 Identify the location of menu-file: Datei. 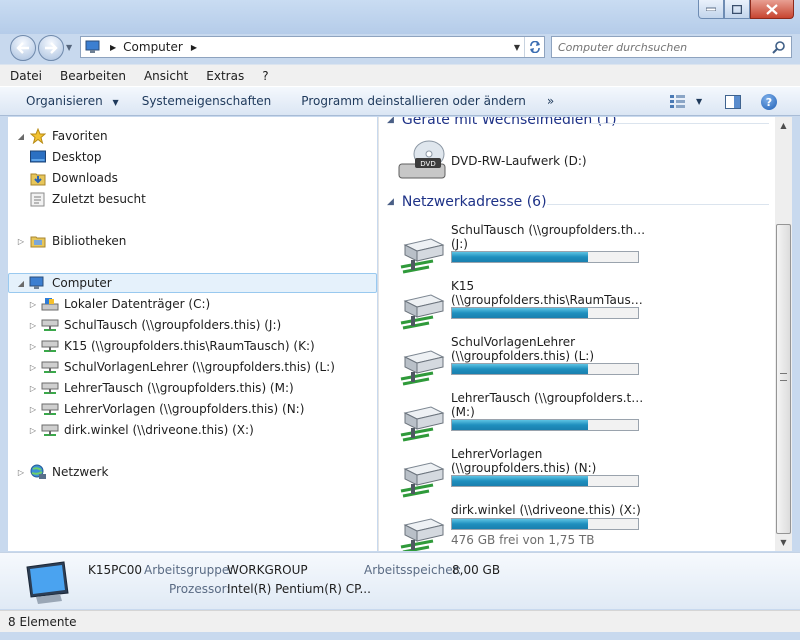
(25, 76).